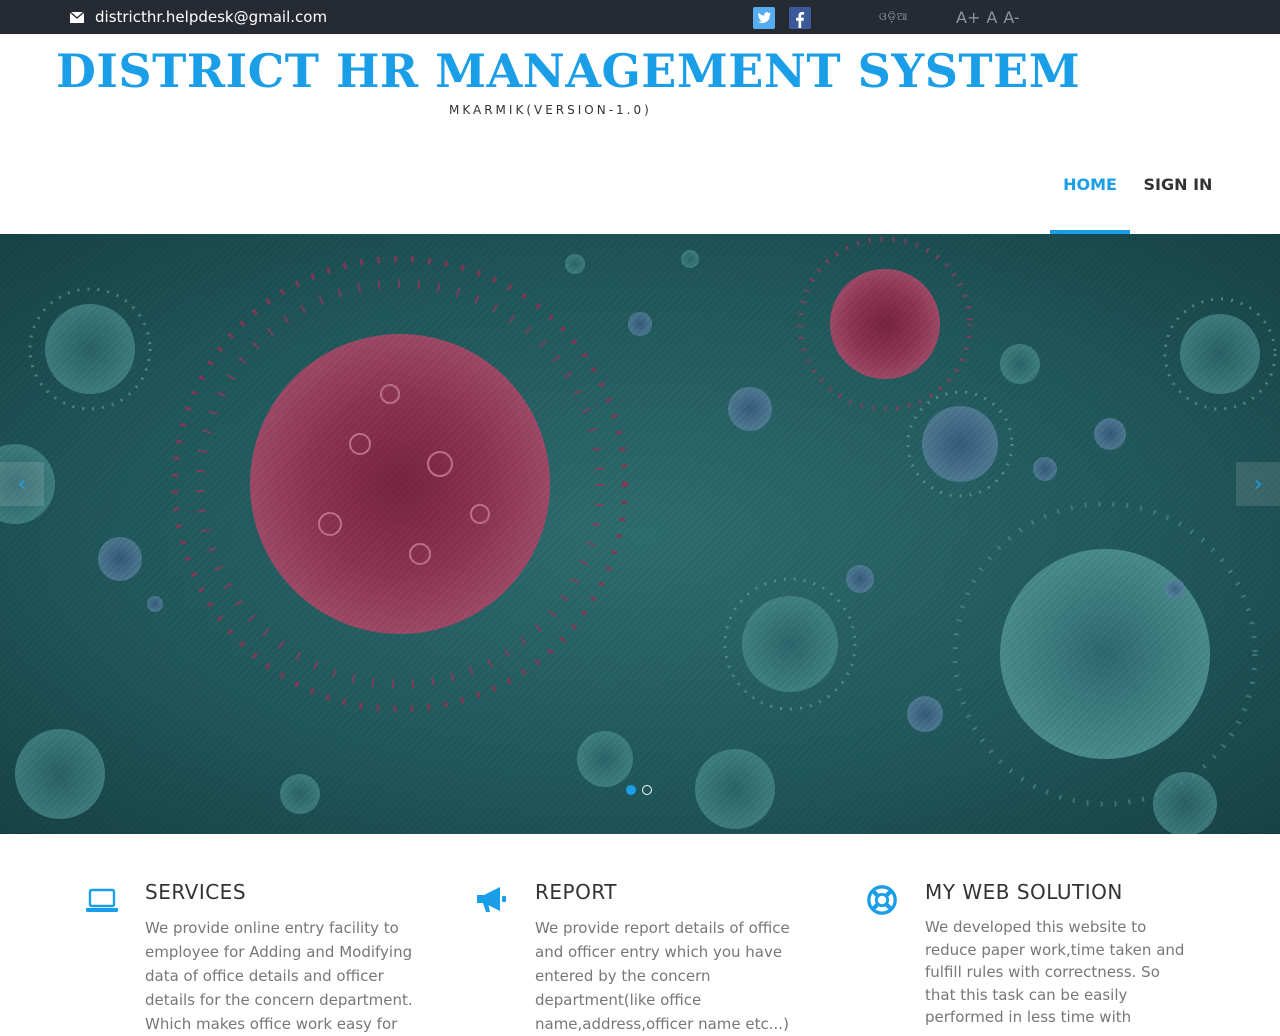  What do you see at coordinates (576, 892) in the screenshot?
I see `feature-title: REPORT` at bounding box center [576, 892].